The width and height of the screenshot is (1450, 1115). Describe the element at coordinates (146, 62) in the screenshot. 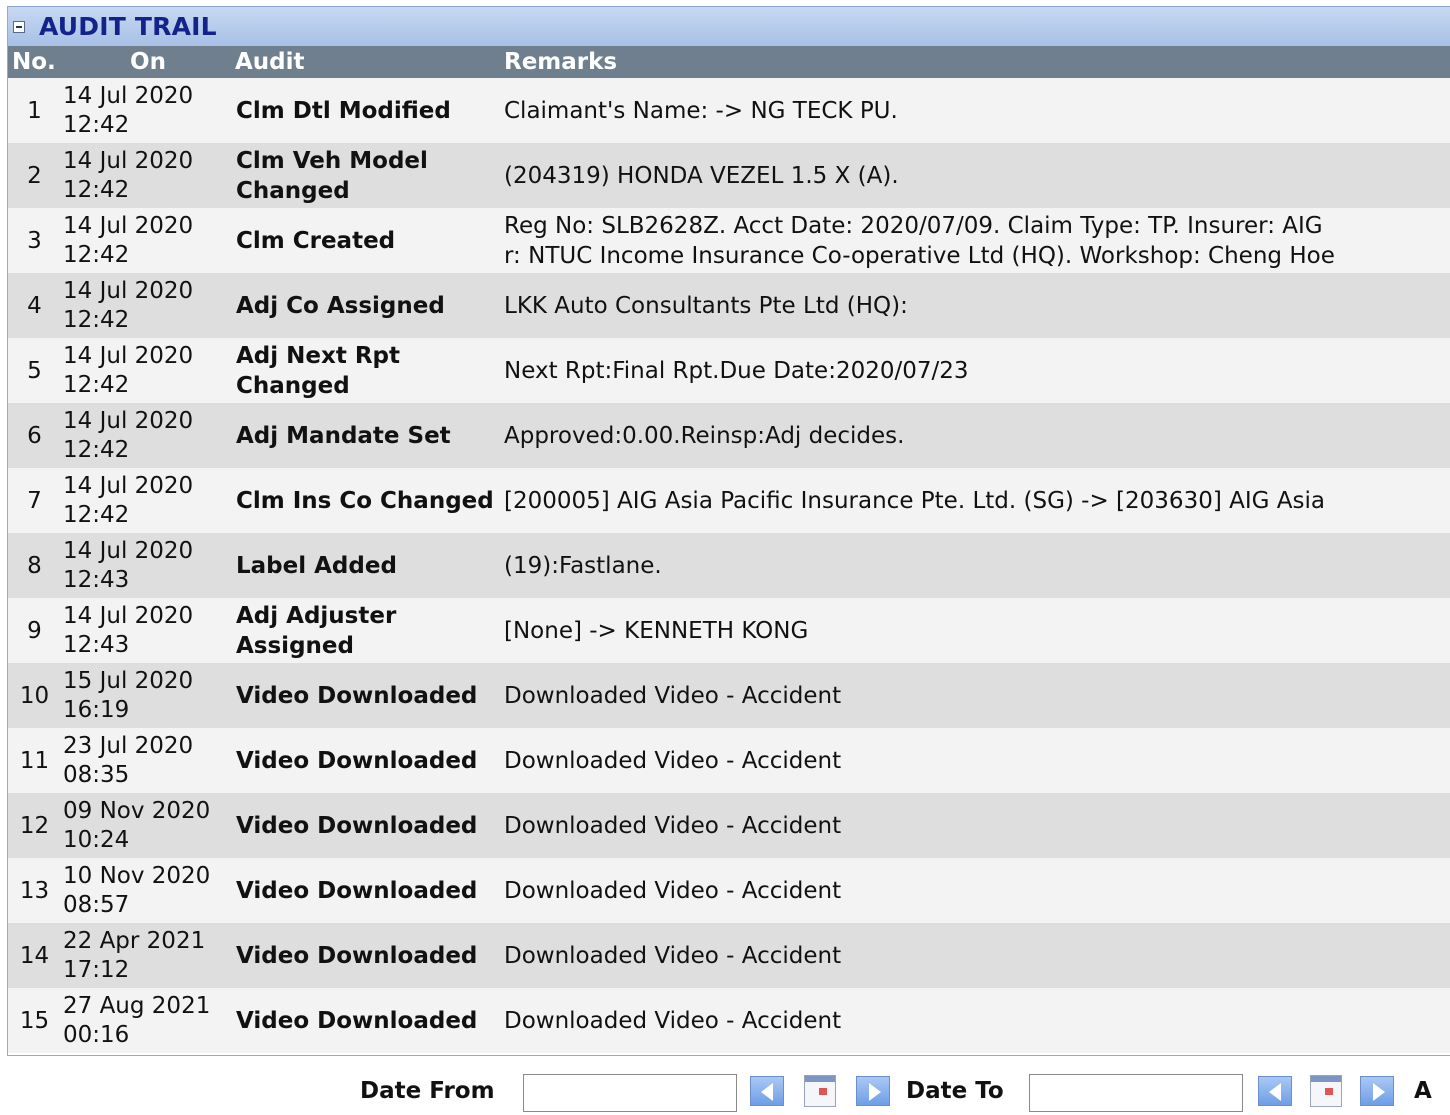

I see `column-header-on: On` at that location.